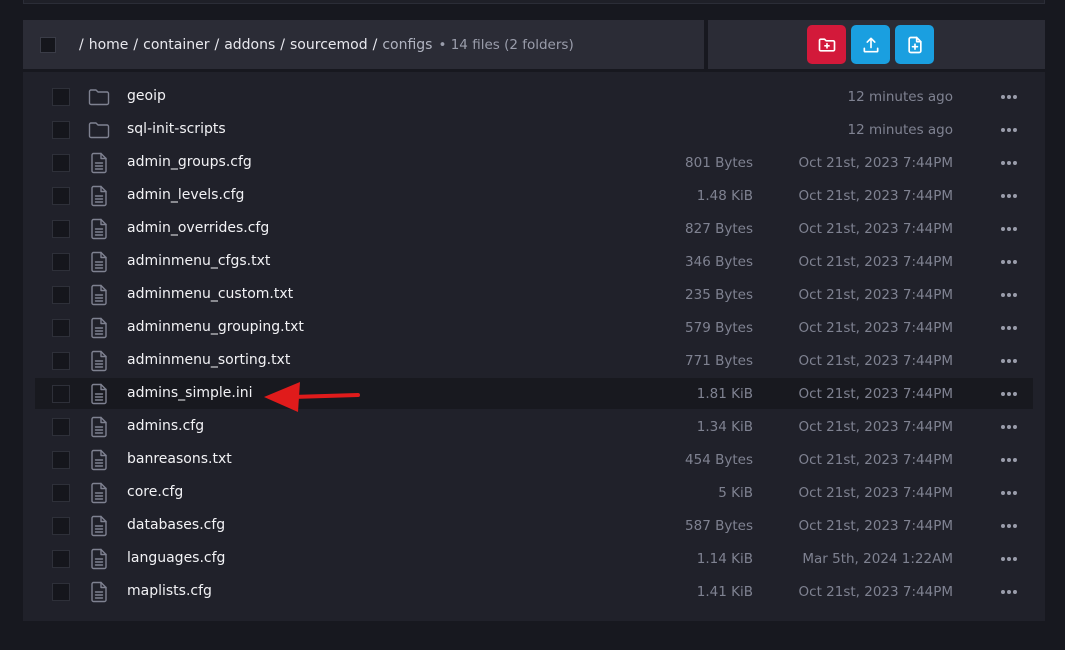  What do you see at coordinates (407, 44) in the screenshot?
I see `breadcrumb-current: configs` at bounding box center [407, 44].